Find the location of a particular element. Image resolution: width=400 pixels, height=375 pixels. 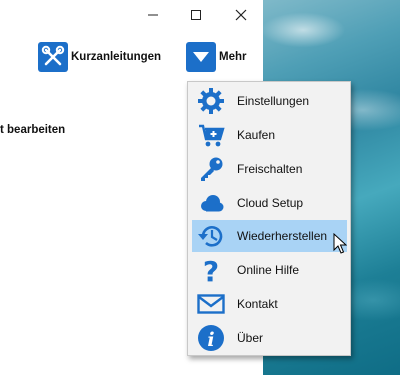

gear-icon is located at coordinates (211, 101).